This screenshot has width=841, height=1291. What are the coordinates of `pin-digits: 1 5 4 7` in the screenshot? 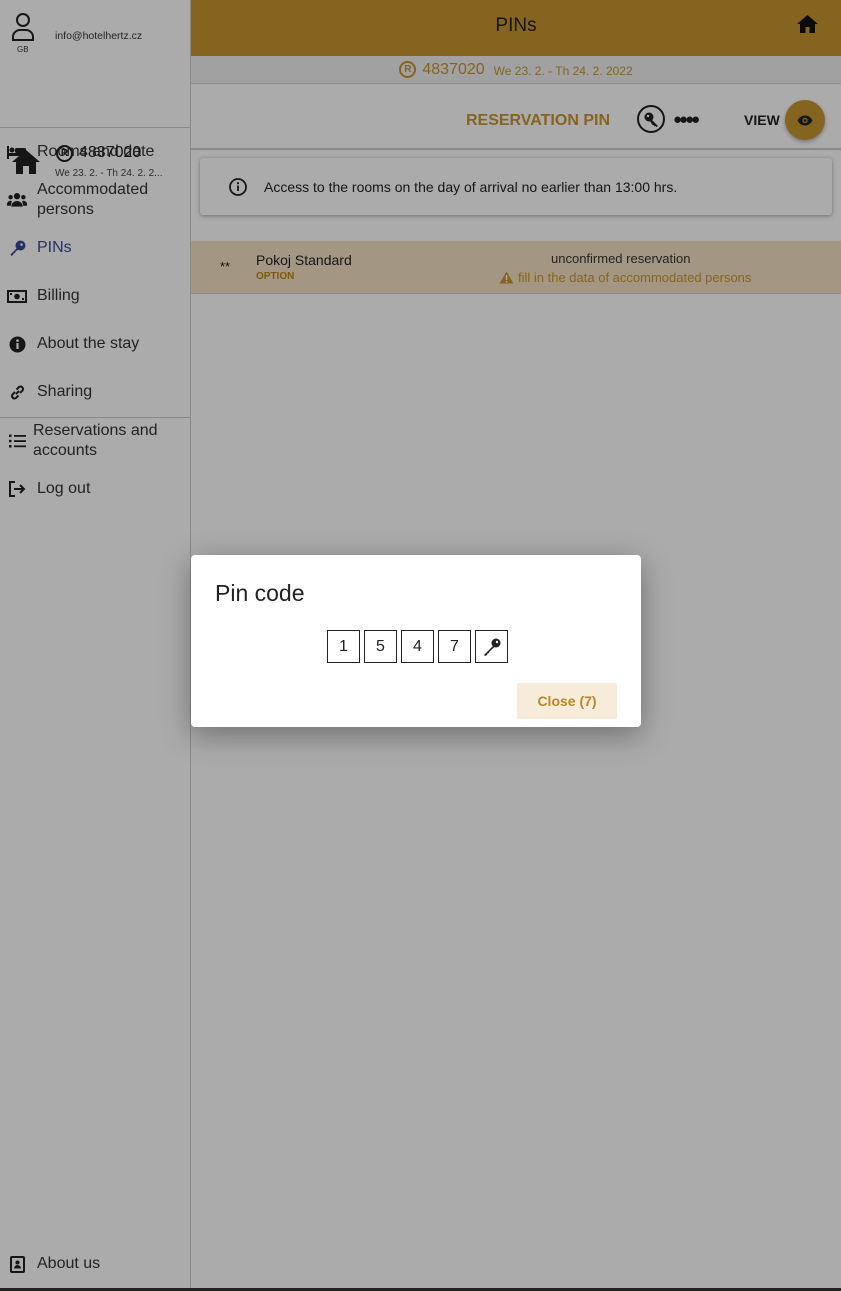 It's located at (417, 646).